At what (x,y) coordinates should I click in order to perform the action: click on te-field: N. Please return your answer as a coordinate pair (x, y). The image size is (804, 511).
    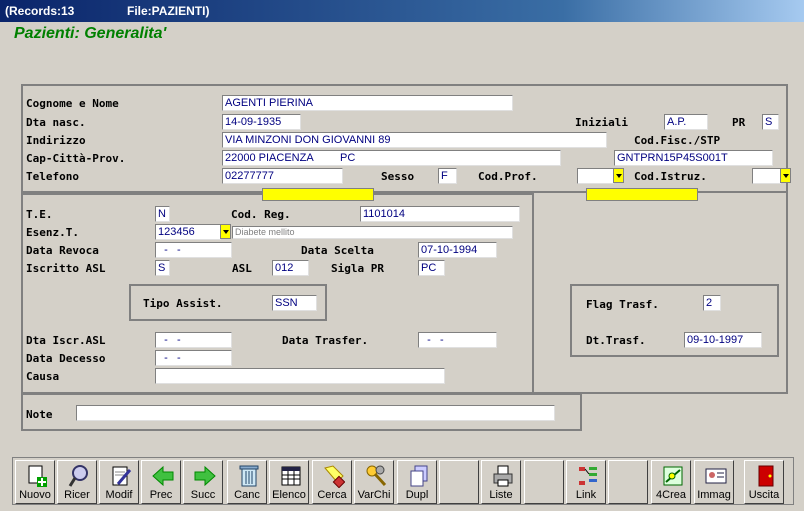
    Looking at the image, I should click on (162, 214).